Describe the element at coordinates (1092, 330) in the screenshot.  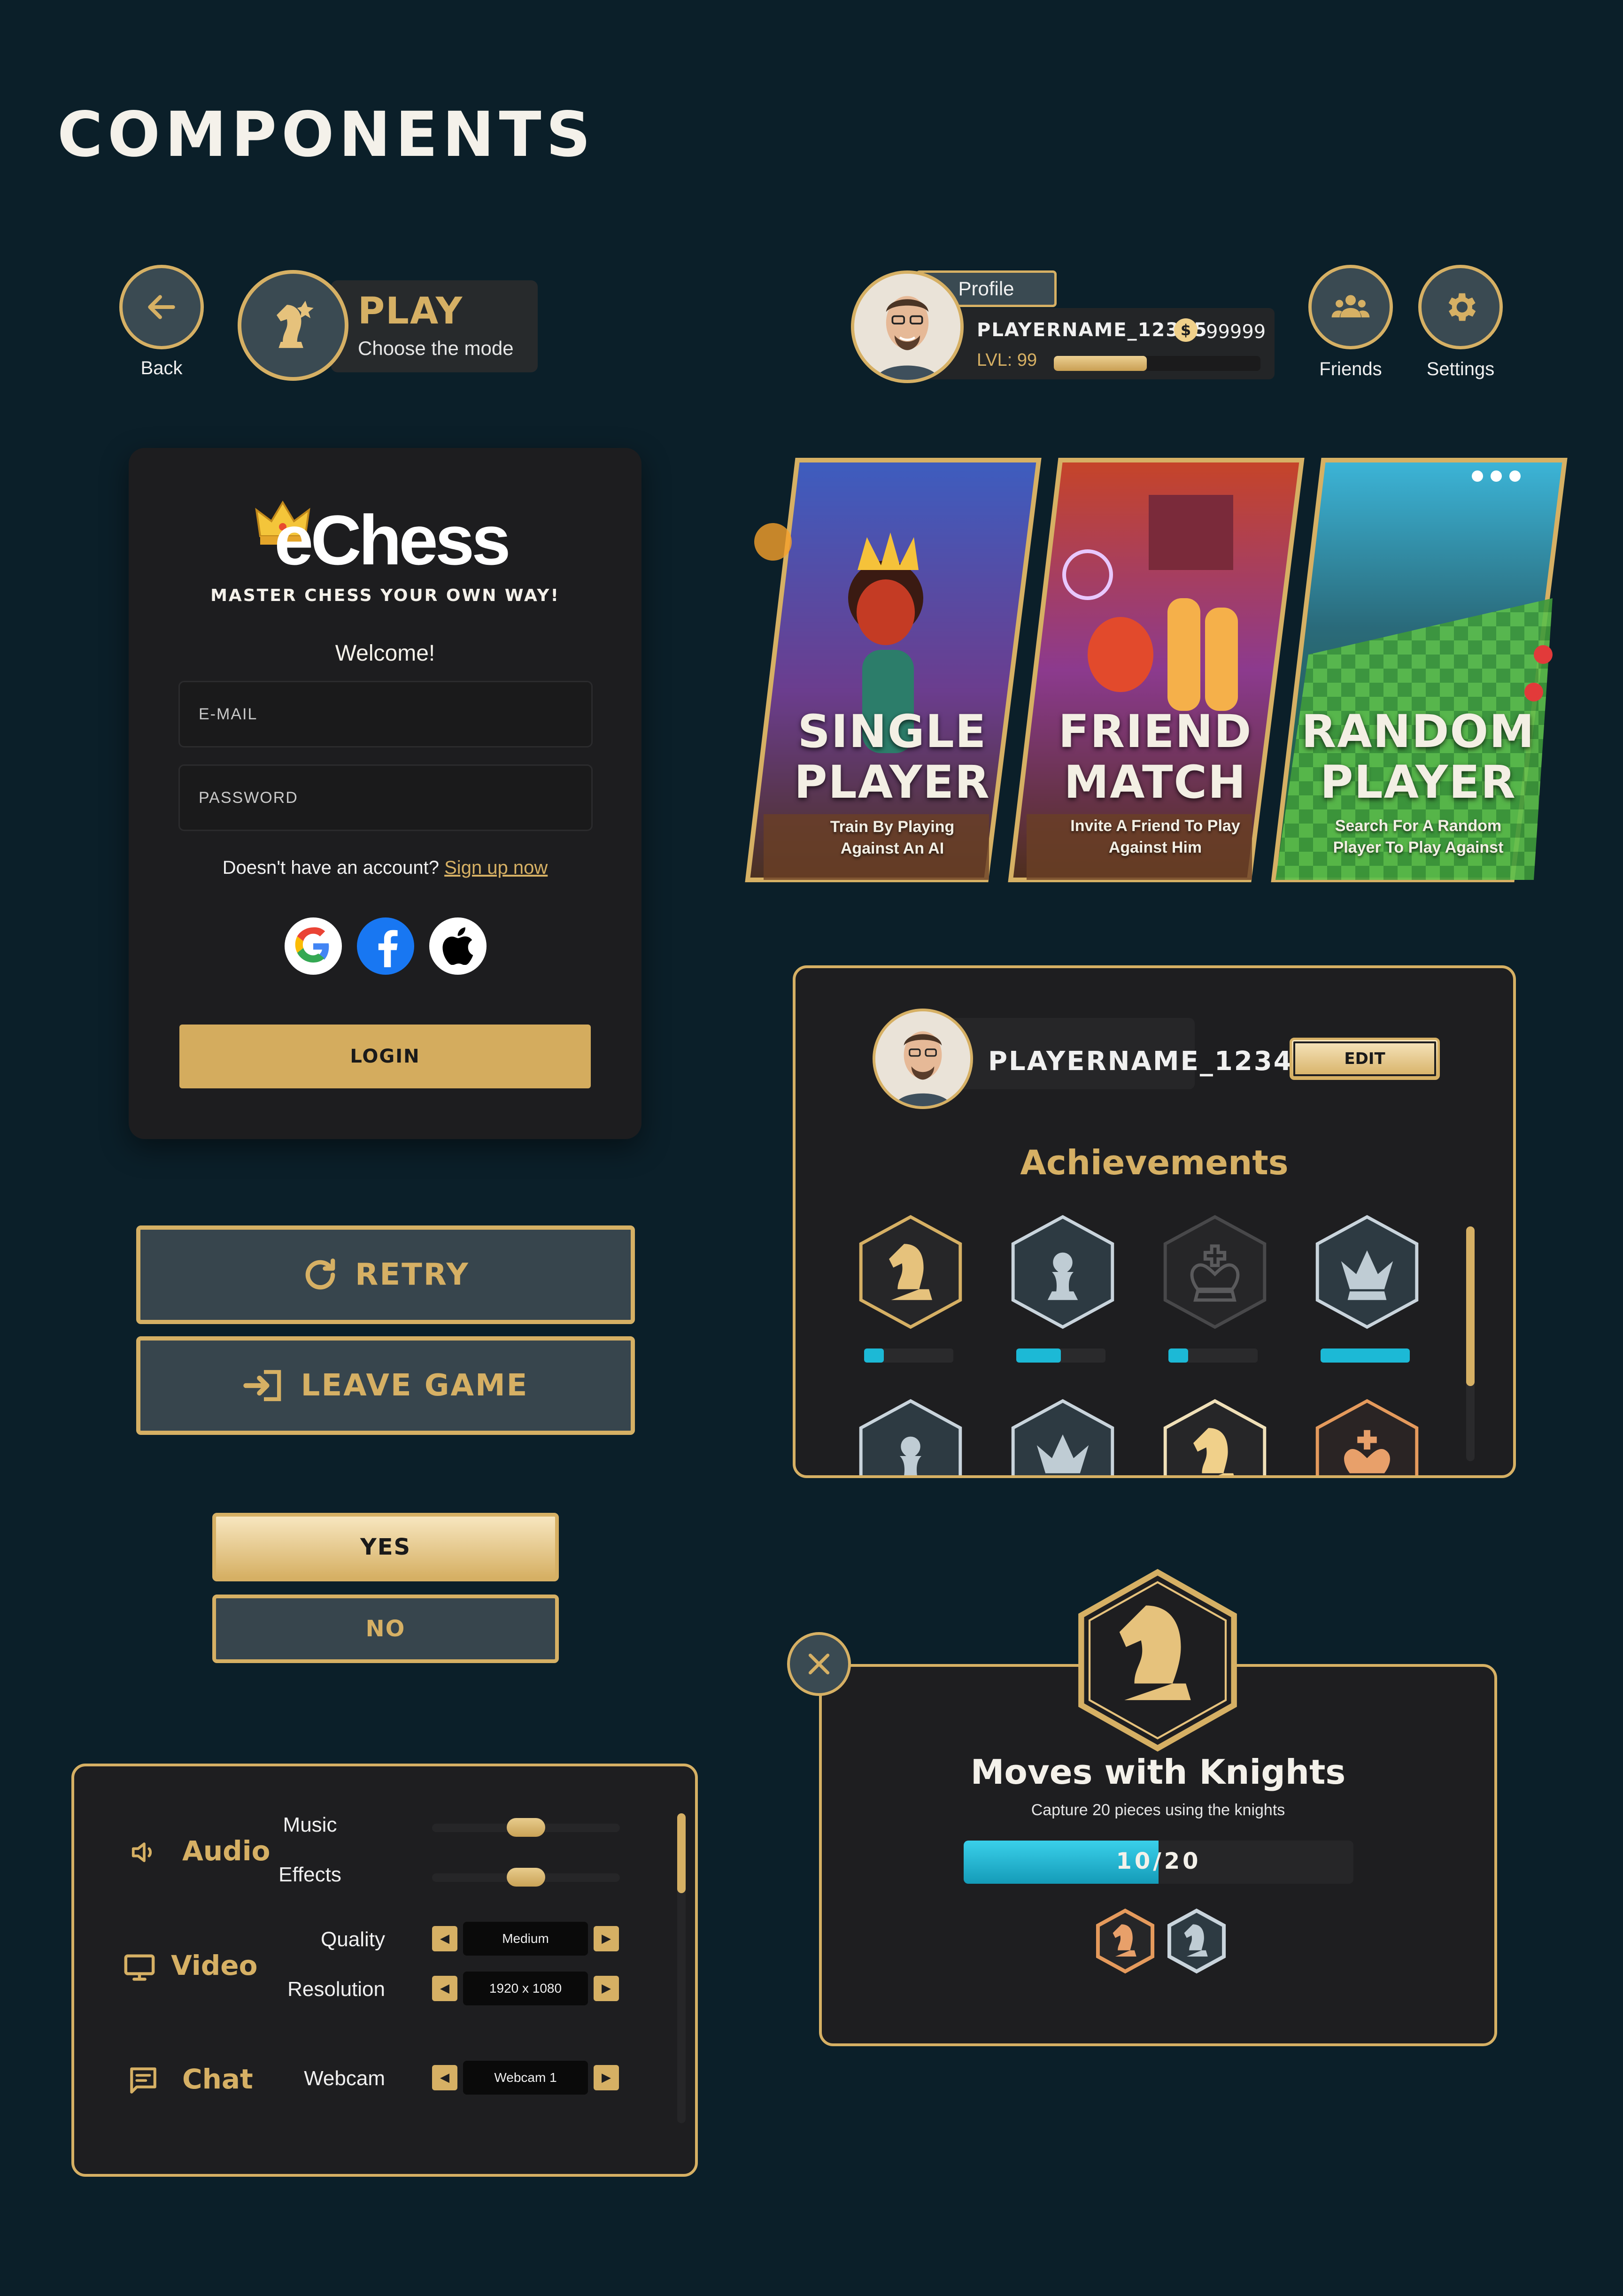
I see `profile-player-name: PLAYERNAME_12345` at that location.